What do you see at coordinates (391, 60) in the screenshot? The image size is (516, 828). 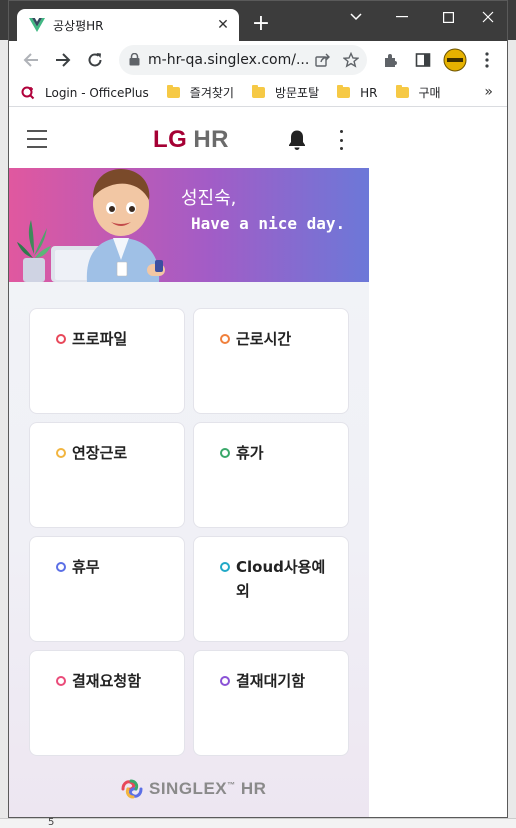 I see `extensions-icon` at bounding box center [391, 60].